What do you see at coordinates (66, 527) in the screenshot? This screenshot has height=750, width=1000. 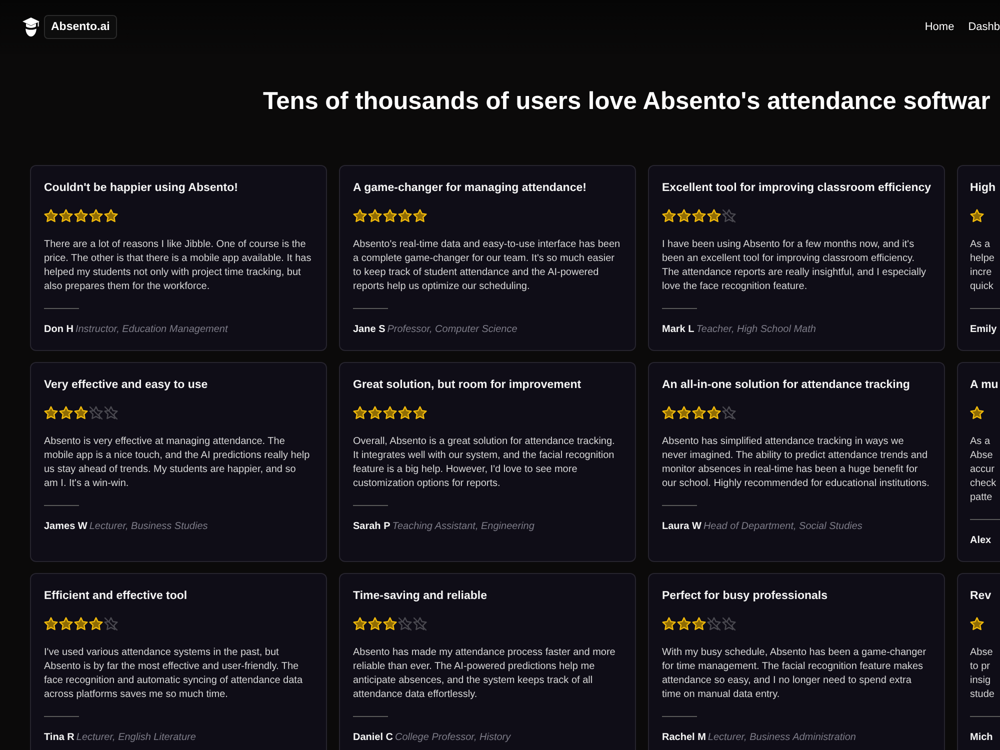 I see `reviewer-name: James W` at bounding box center [66, 527].